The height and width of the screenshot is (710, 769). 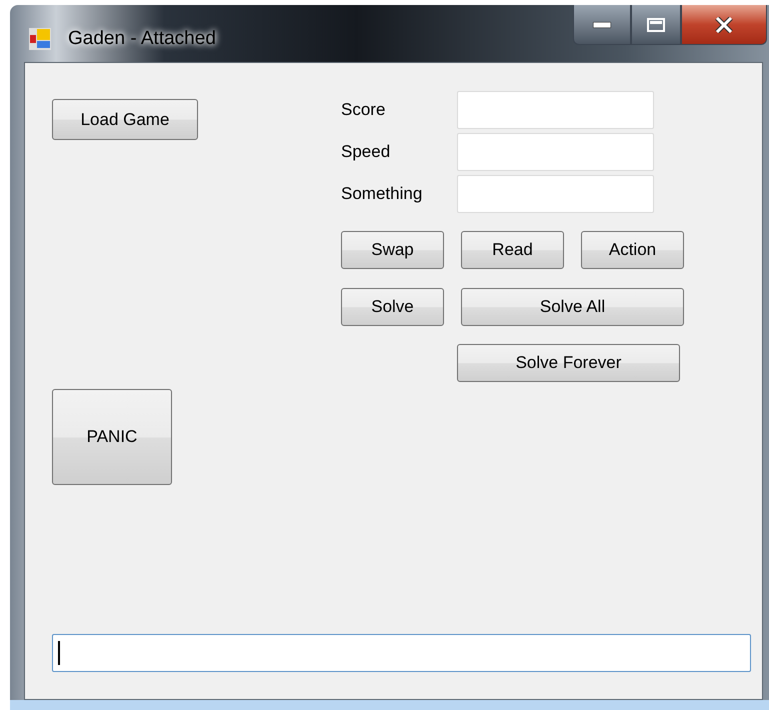 What do you see at coordinates (366, 152) in the screenshot?
I see `field-label: Speed` at bounding box center [366, 152].